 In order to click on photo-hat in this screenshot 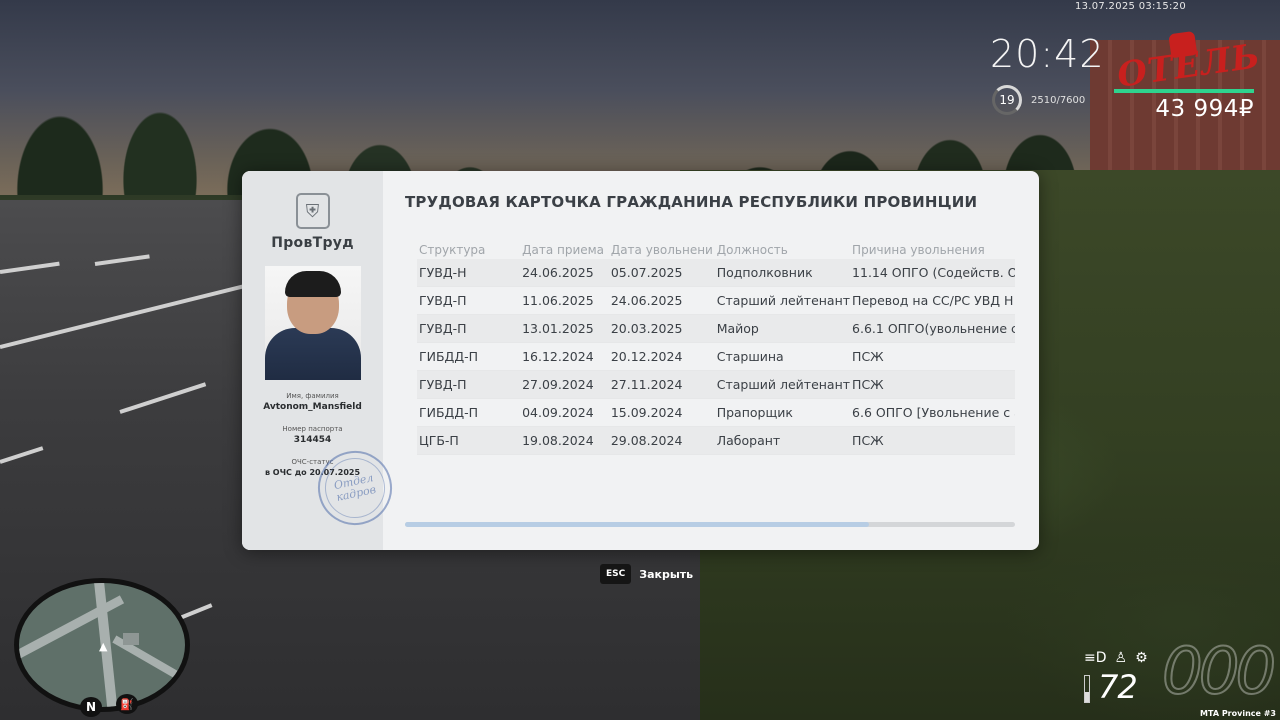, I will do `click(312, 284)`.